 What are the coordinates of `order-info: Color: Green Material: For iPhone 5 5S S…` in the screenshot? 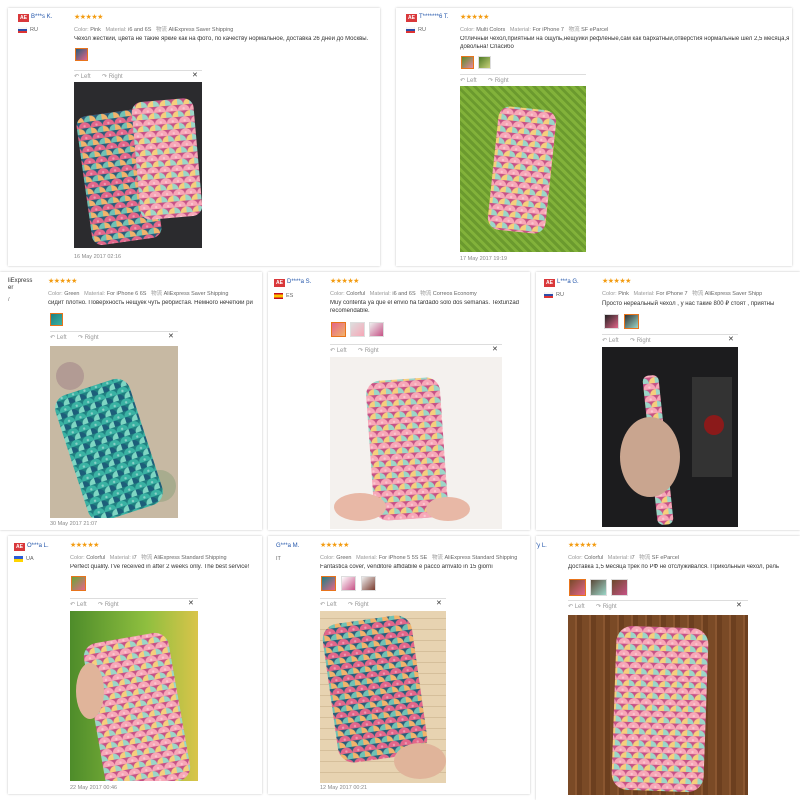 It's located at (419, 558).